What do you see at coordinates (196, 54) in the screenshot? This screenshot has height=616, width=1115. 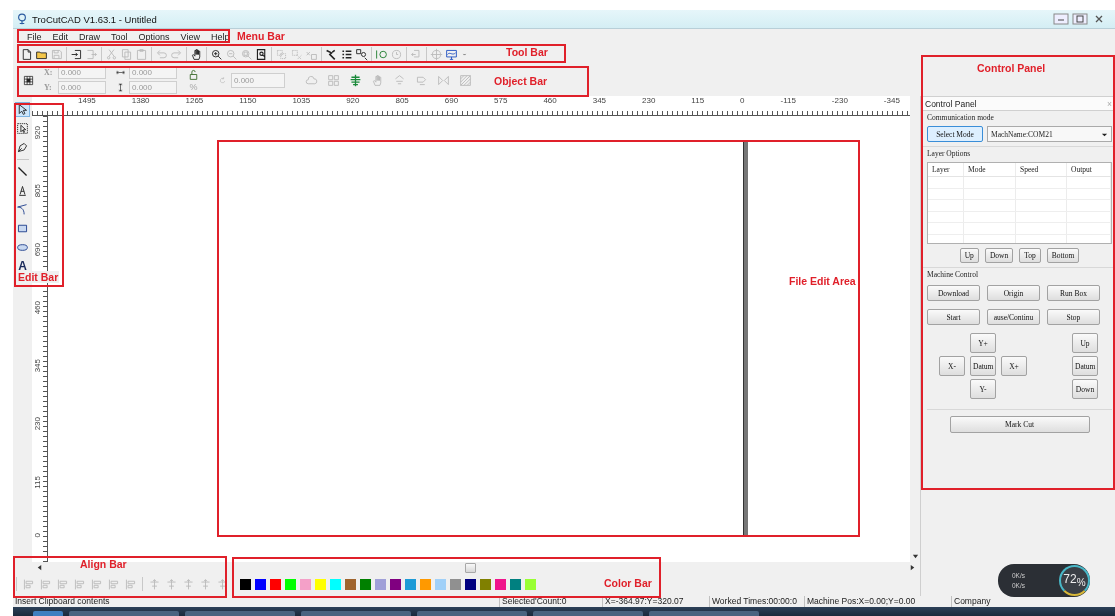 I see `hand-icon` at bounding box center [196, 54].